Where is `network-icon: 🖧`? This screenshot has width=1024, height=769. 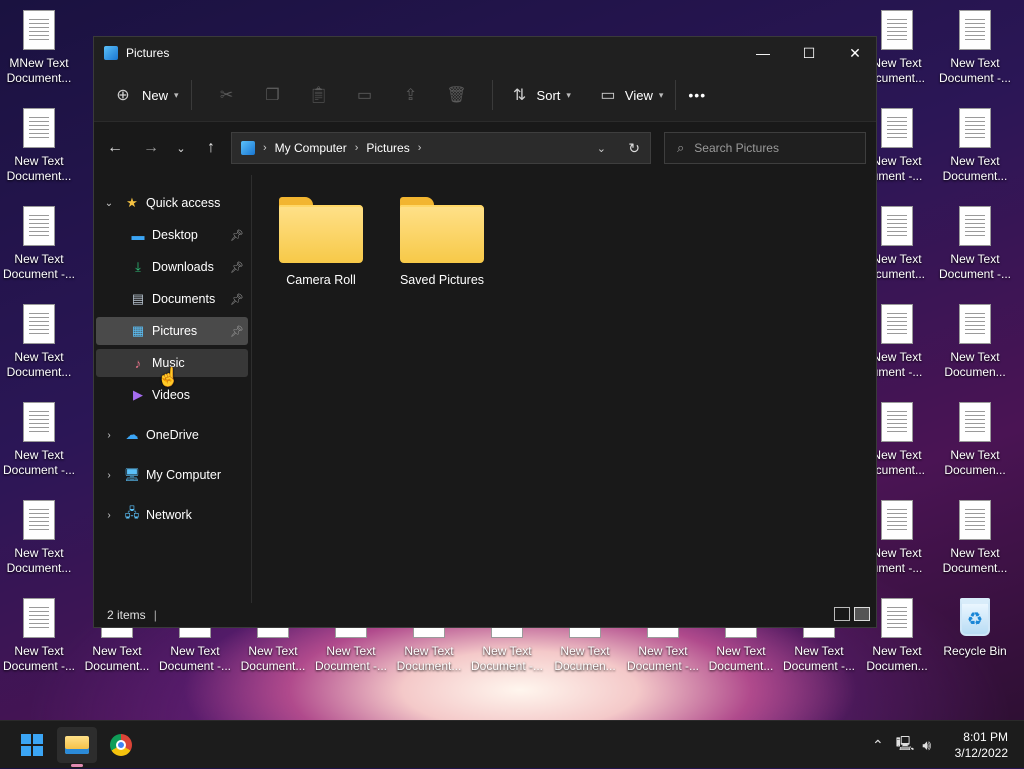 network-icon: 🖧 is located at coordinates (132, 512).